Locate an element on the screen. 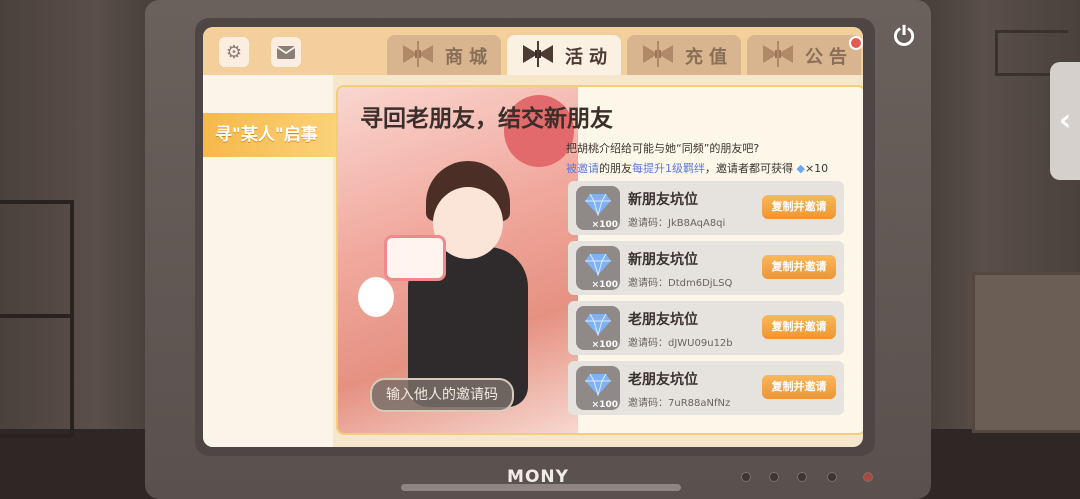  diamond-icon: ◆ is located at coordinates (800, 168).